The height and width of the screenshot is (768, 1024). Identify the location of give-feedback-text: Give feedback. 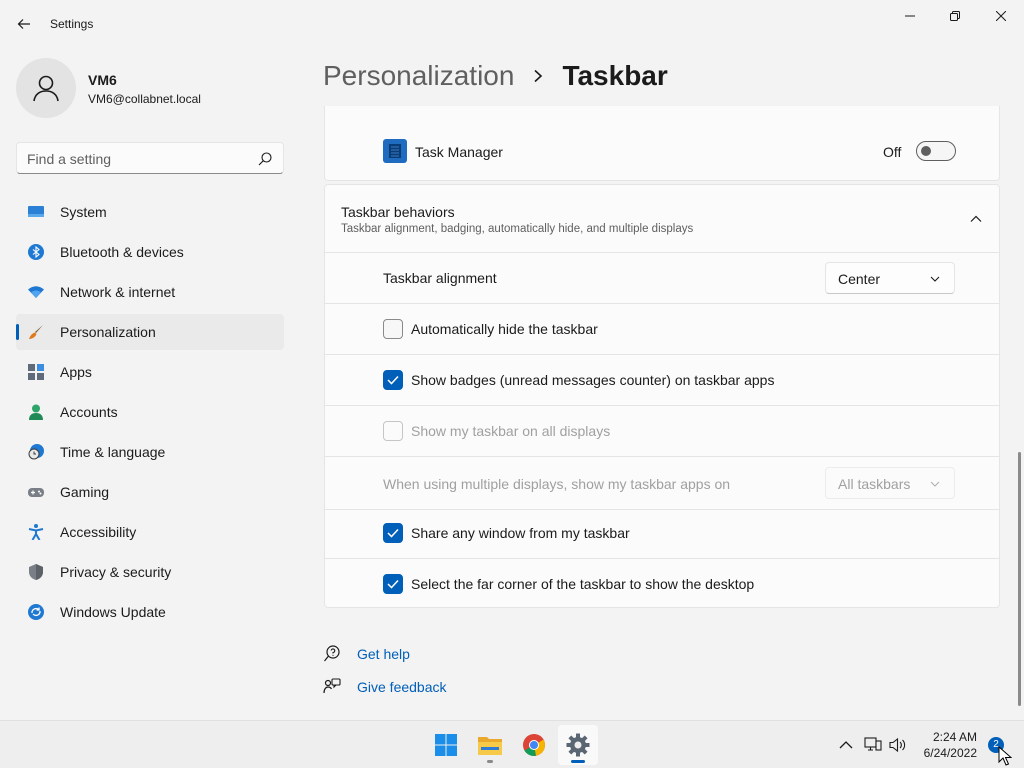
(402, 687).